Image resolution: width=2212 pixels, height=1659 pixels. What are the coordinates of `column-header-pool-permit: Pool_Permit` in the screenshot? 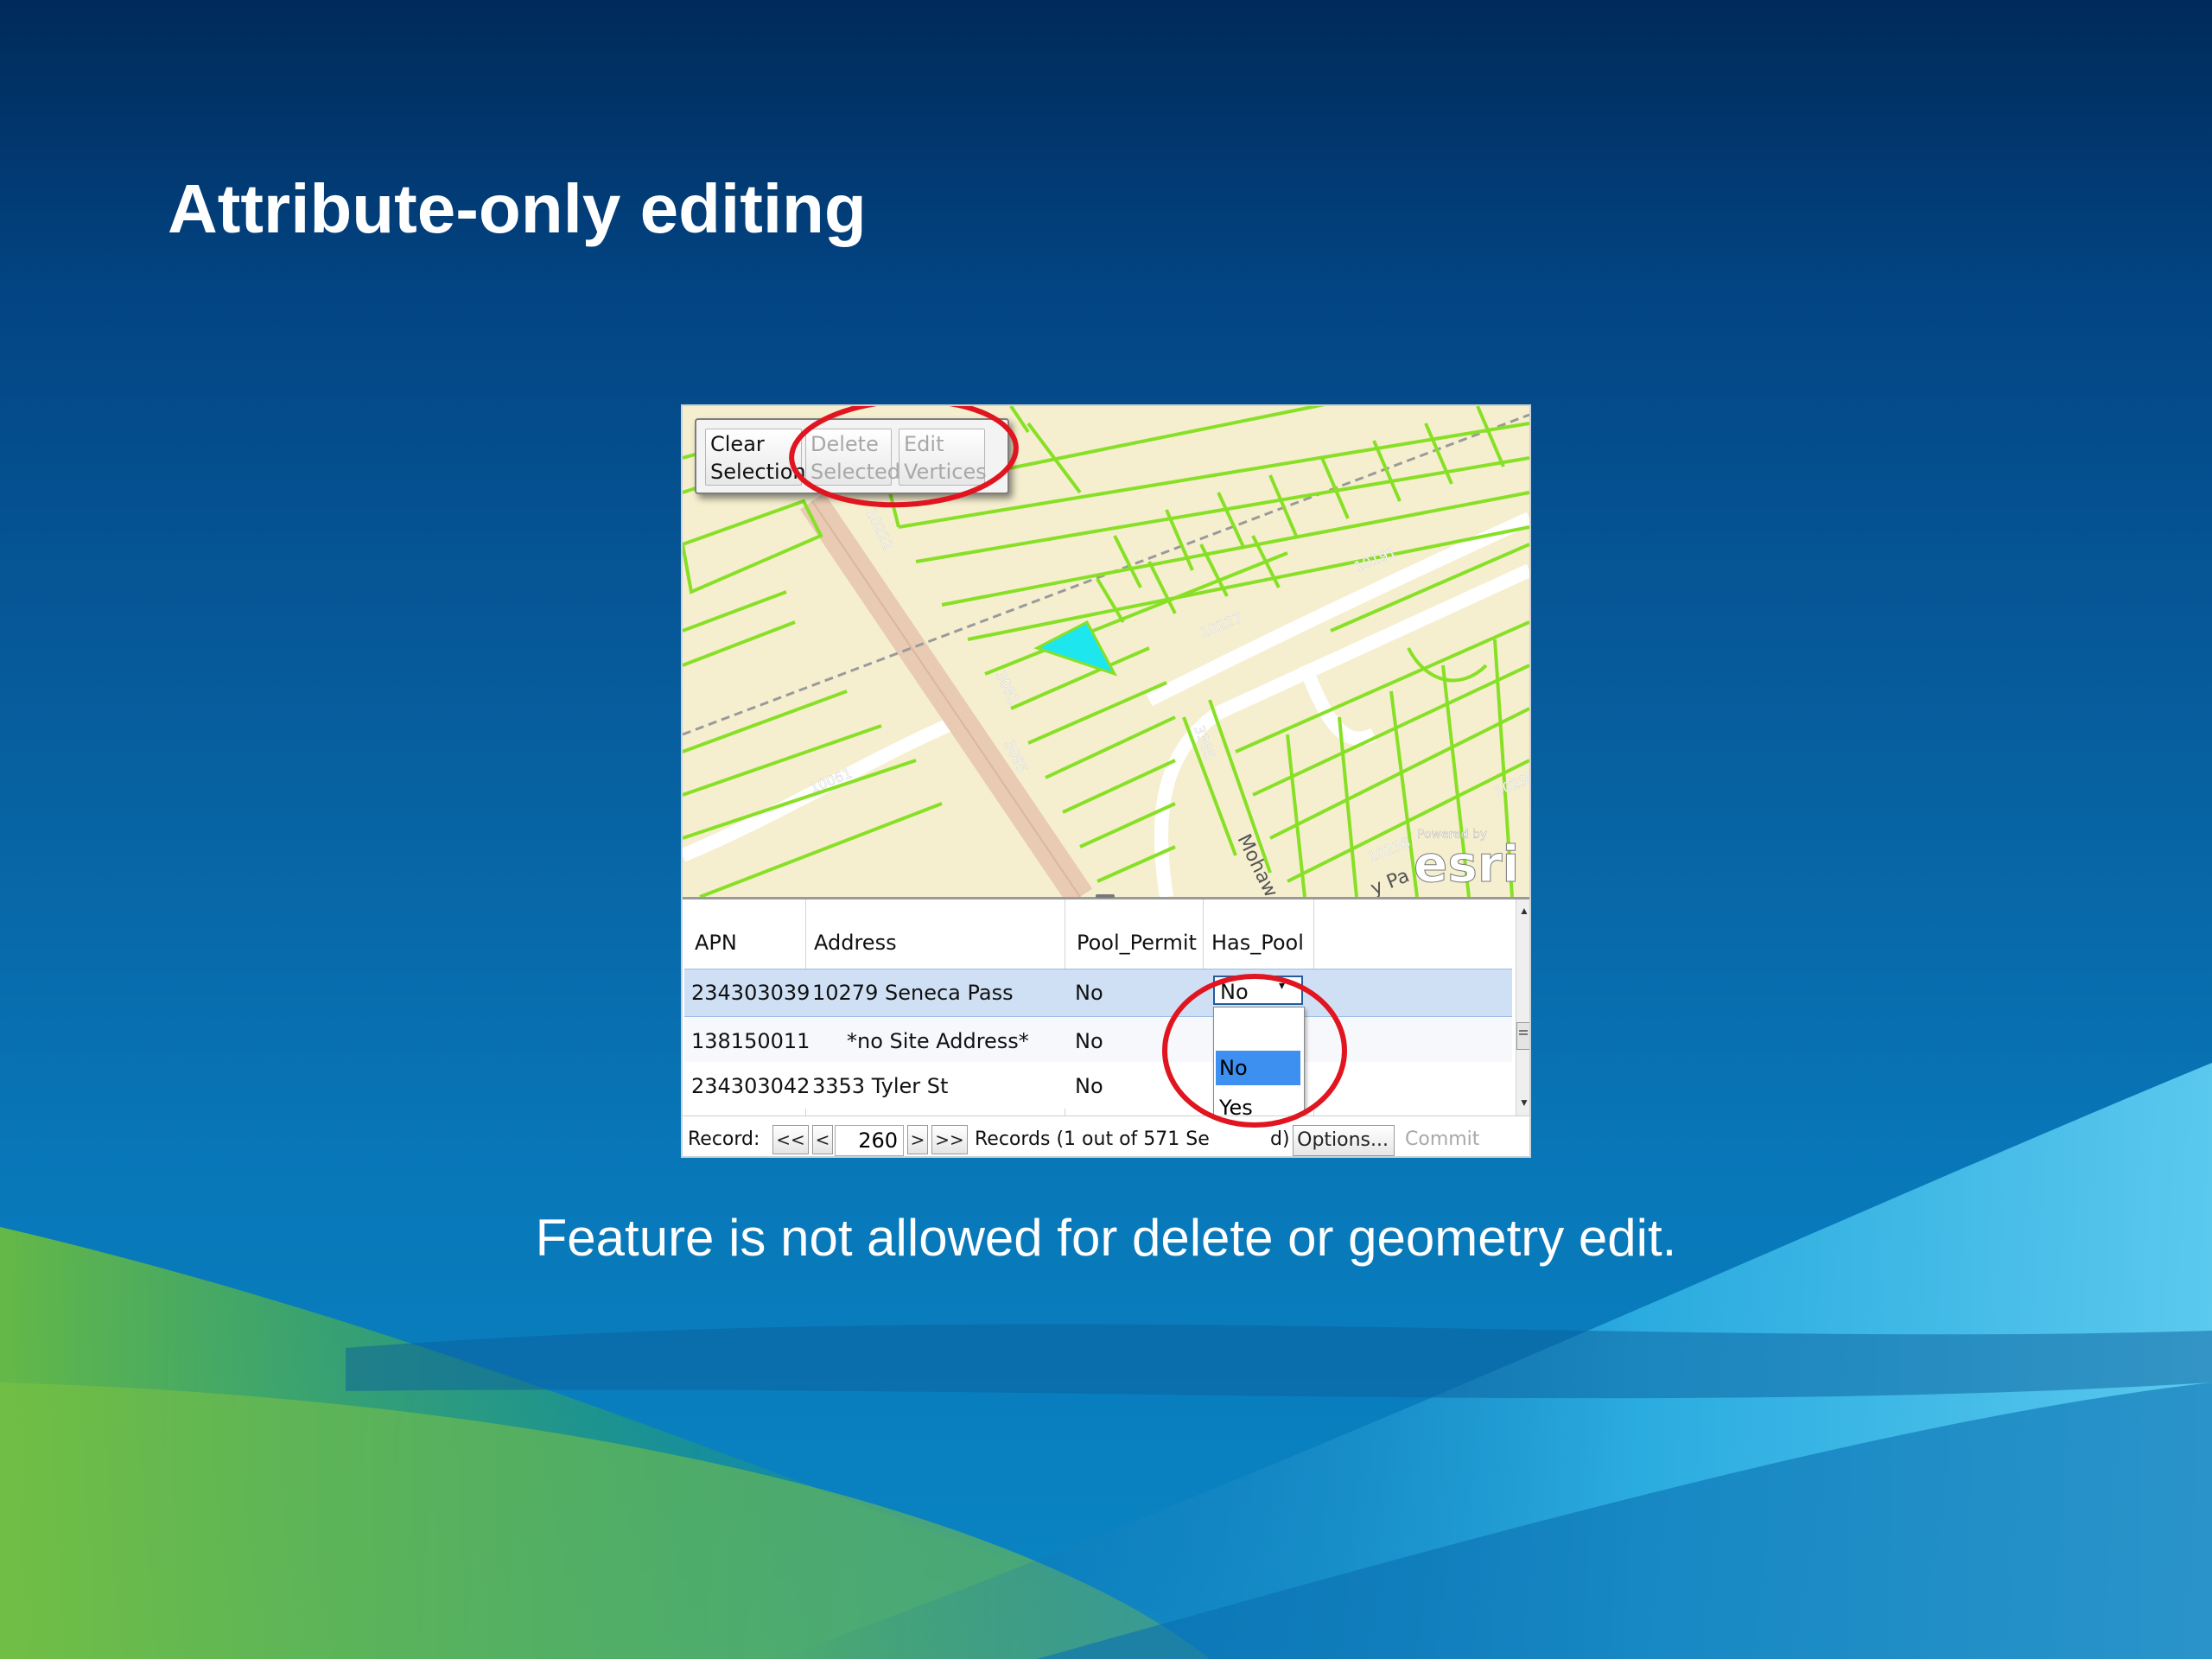 It's located at (1137, 943).